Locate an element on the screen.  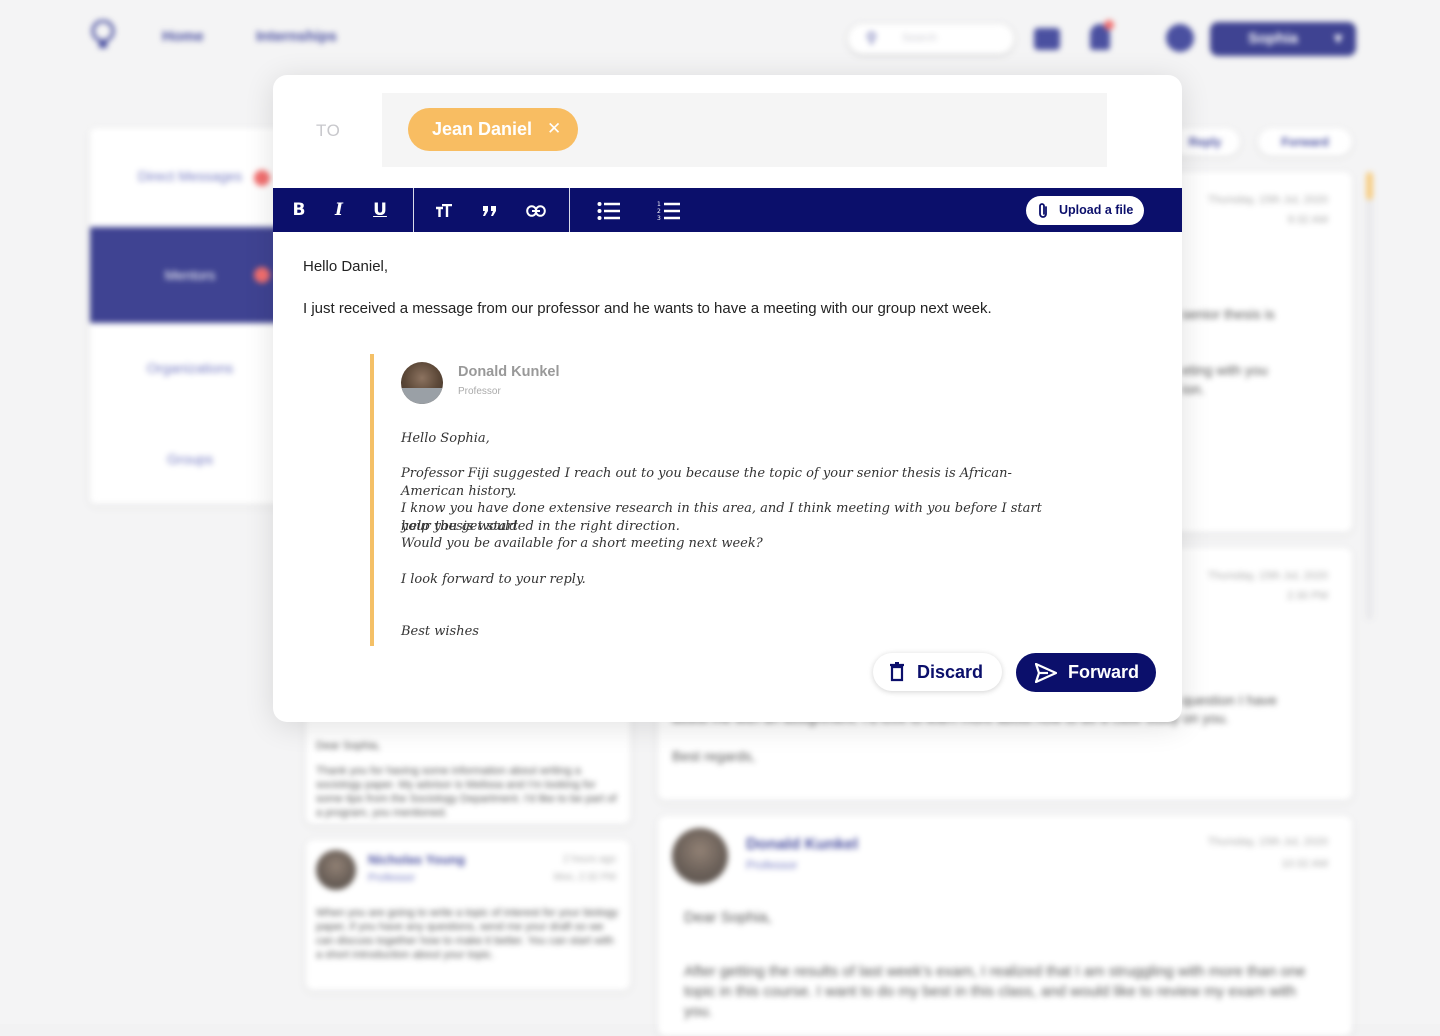
trash-icon is located at coordinates (897, 672).